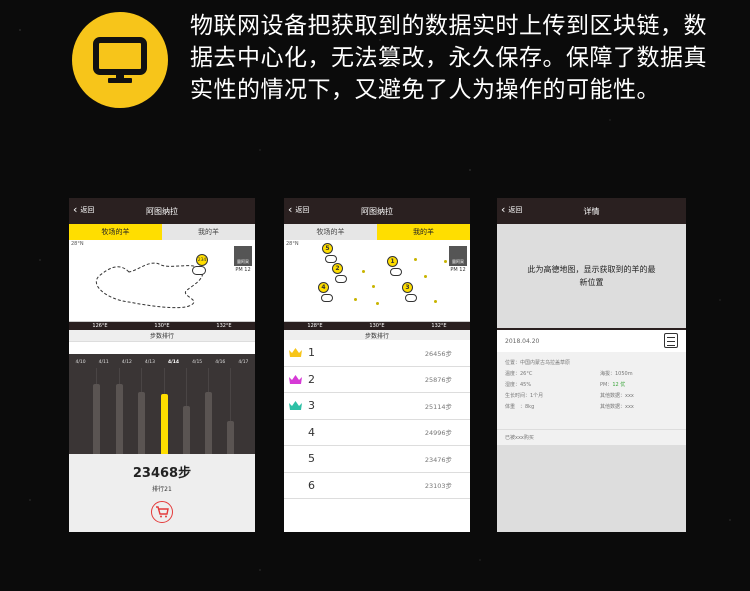 This screenshot has width=750, height=591. I want to click on rank-number: 1, so click(311, 353).